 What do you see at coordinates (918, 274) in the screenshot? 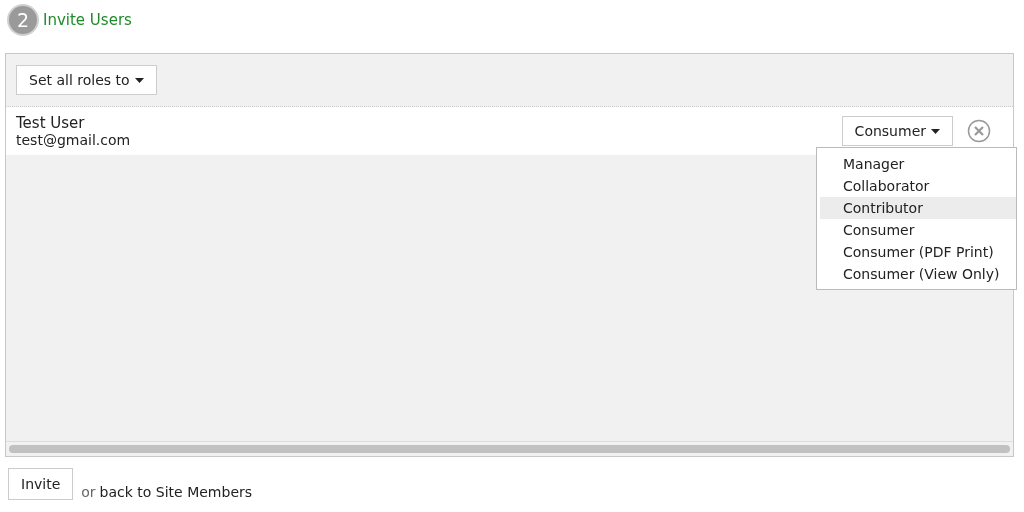
I see `menu-item: Consumer (View Only)` at bounding box center [918, 274].